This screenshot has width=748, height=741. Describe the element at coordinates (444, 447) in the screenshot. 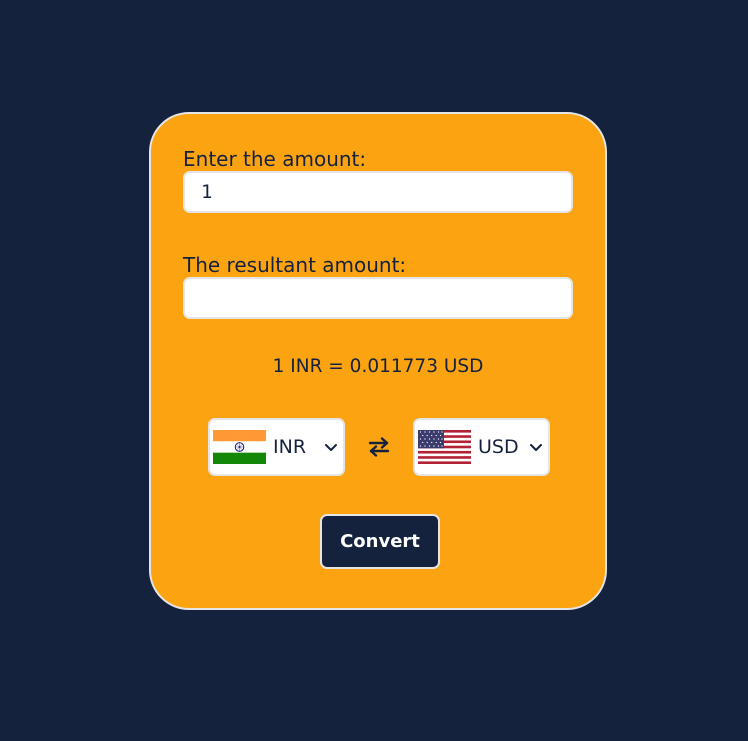

I see `usa-flag-icon` at that location.